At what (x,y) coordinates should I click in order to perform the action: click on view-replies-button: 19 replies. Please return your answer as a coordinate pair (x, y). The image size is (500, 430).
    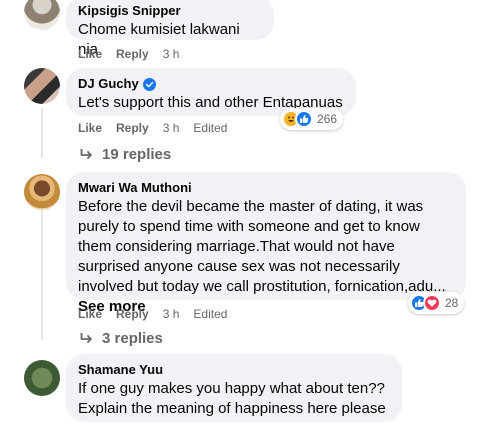
    Looking at the image, I should click on (125, 154).